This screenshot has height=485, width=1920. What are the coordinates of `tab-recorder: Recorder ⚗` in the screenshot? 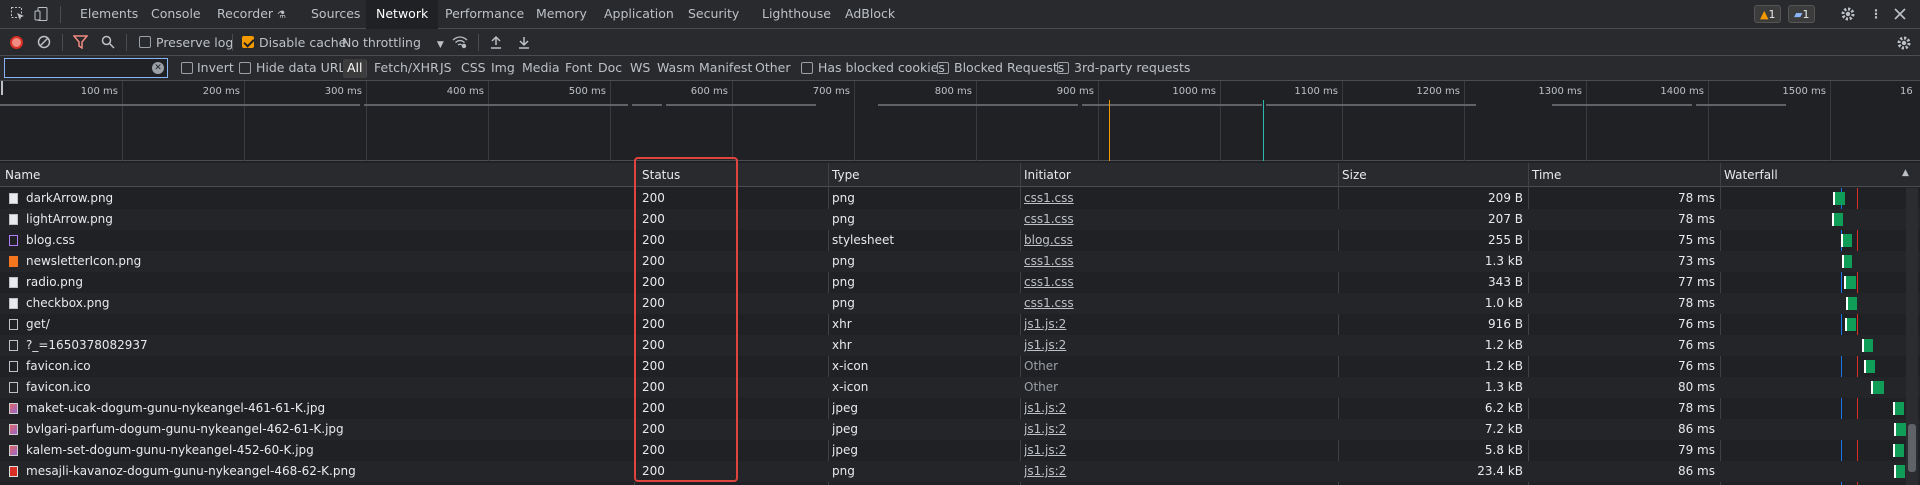 It's located at (251, 14).